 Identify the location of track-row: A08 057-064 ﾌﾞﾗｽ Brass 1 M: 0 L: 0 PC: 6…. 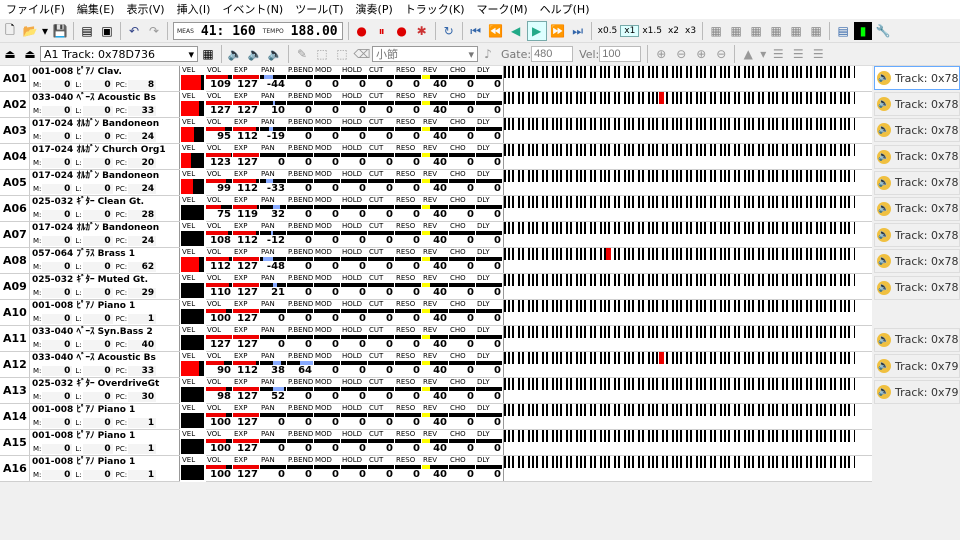
(436, 261).